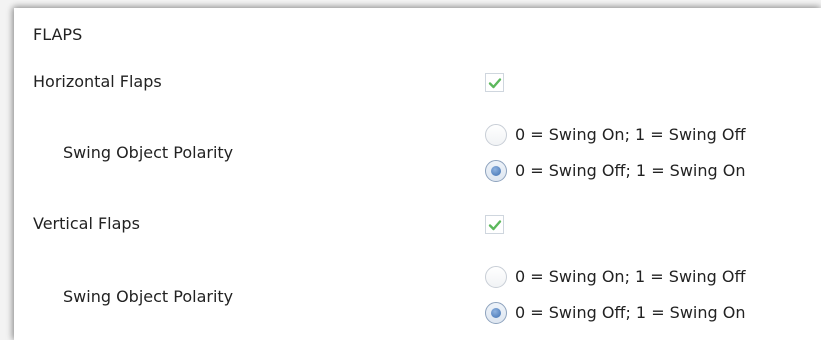 This screenshot has width=821, height=340. What do you see at coordinates (97, 81) in the screenshot?
I see `horizontal-flaps-label: Horizontal Flaps` at bounding box center [97, 81].